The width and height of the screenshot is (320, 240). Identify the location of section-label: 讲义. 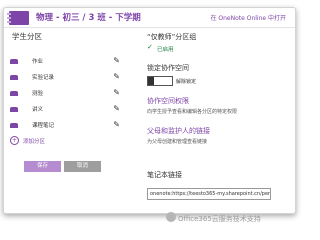
(38, 110).